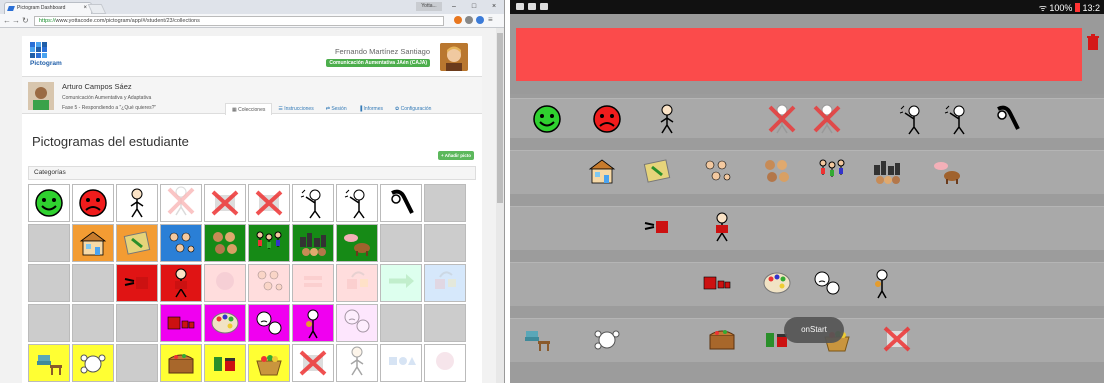 The width and height of the screenshot is (1104, 383). What do you see at coordinates (137, 283) in the screenshot?
I see `pictogram-give-icon` at bounding box center [137, 283].